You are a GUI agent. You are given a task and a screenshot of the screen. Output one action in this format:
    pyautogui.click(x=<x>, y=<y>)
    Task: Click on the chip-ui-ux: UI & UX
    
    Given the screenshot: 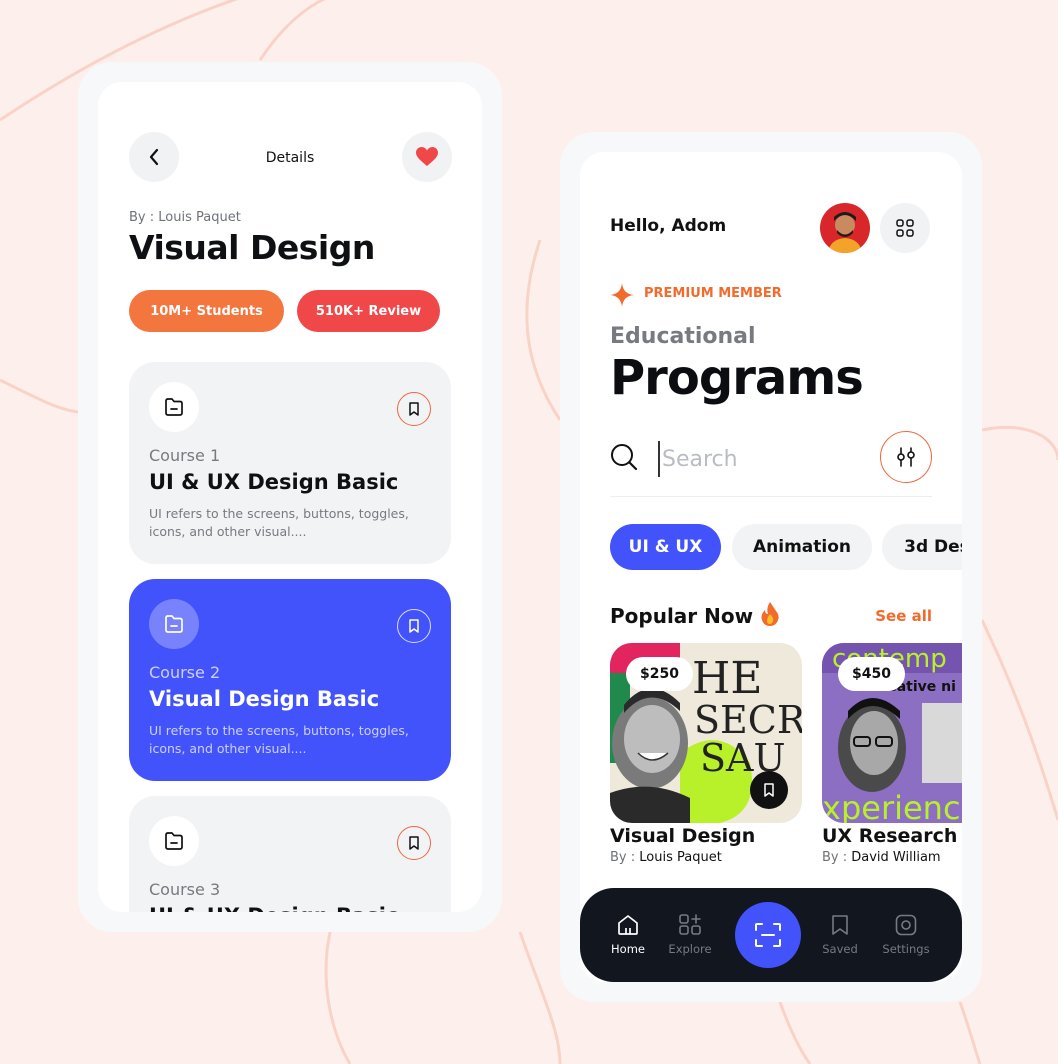 What is the action you would take?
    pyautogui.click(x=665, y=547)
    